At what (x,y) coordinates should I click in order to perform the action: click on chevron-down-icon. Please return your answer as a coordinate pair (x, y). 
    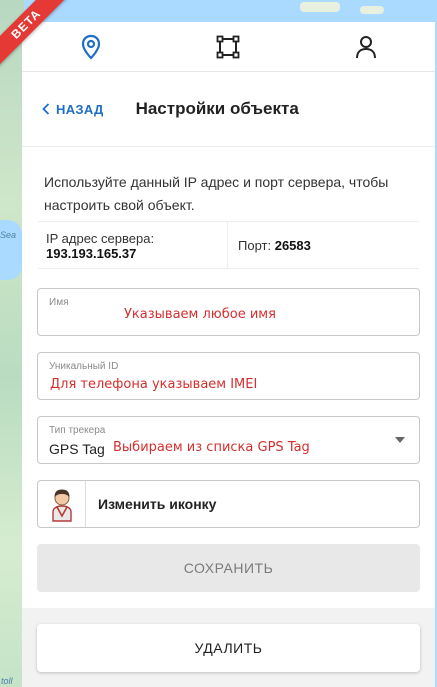
    Looking at the image, I should click on (400, 440).